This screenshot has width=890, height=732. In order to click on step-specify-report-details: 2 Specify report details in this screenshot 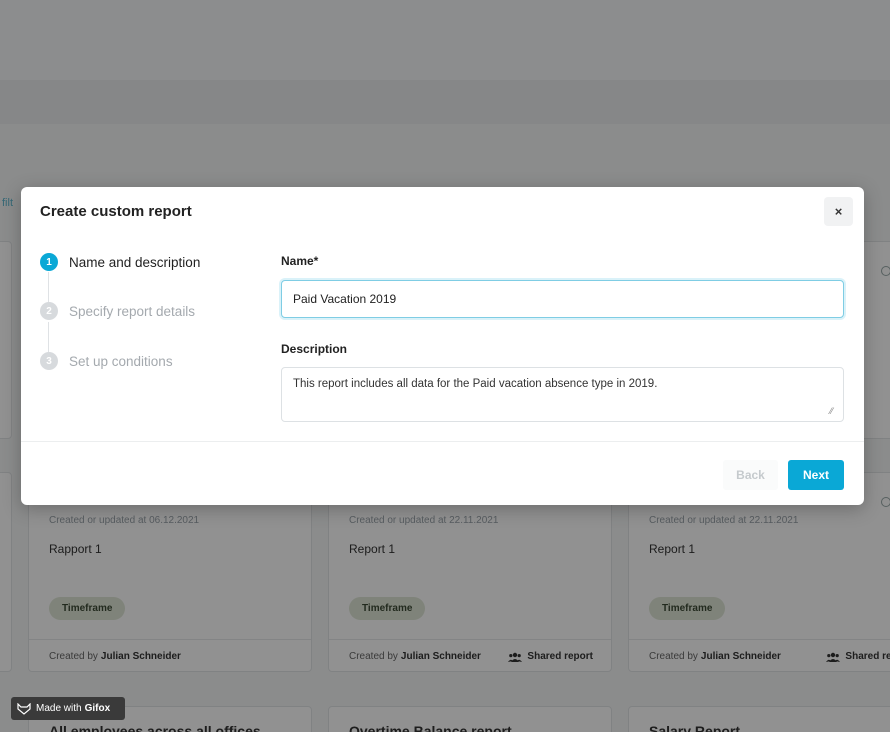, I will do `click(150, 311)`.